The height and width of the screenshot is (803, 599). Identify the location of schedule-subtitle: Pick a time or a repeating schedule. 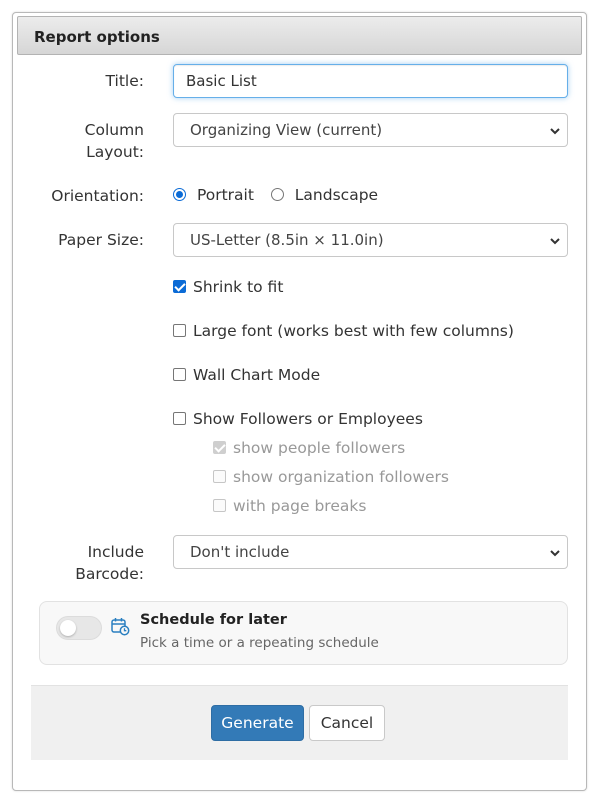
(259, 643).